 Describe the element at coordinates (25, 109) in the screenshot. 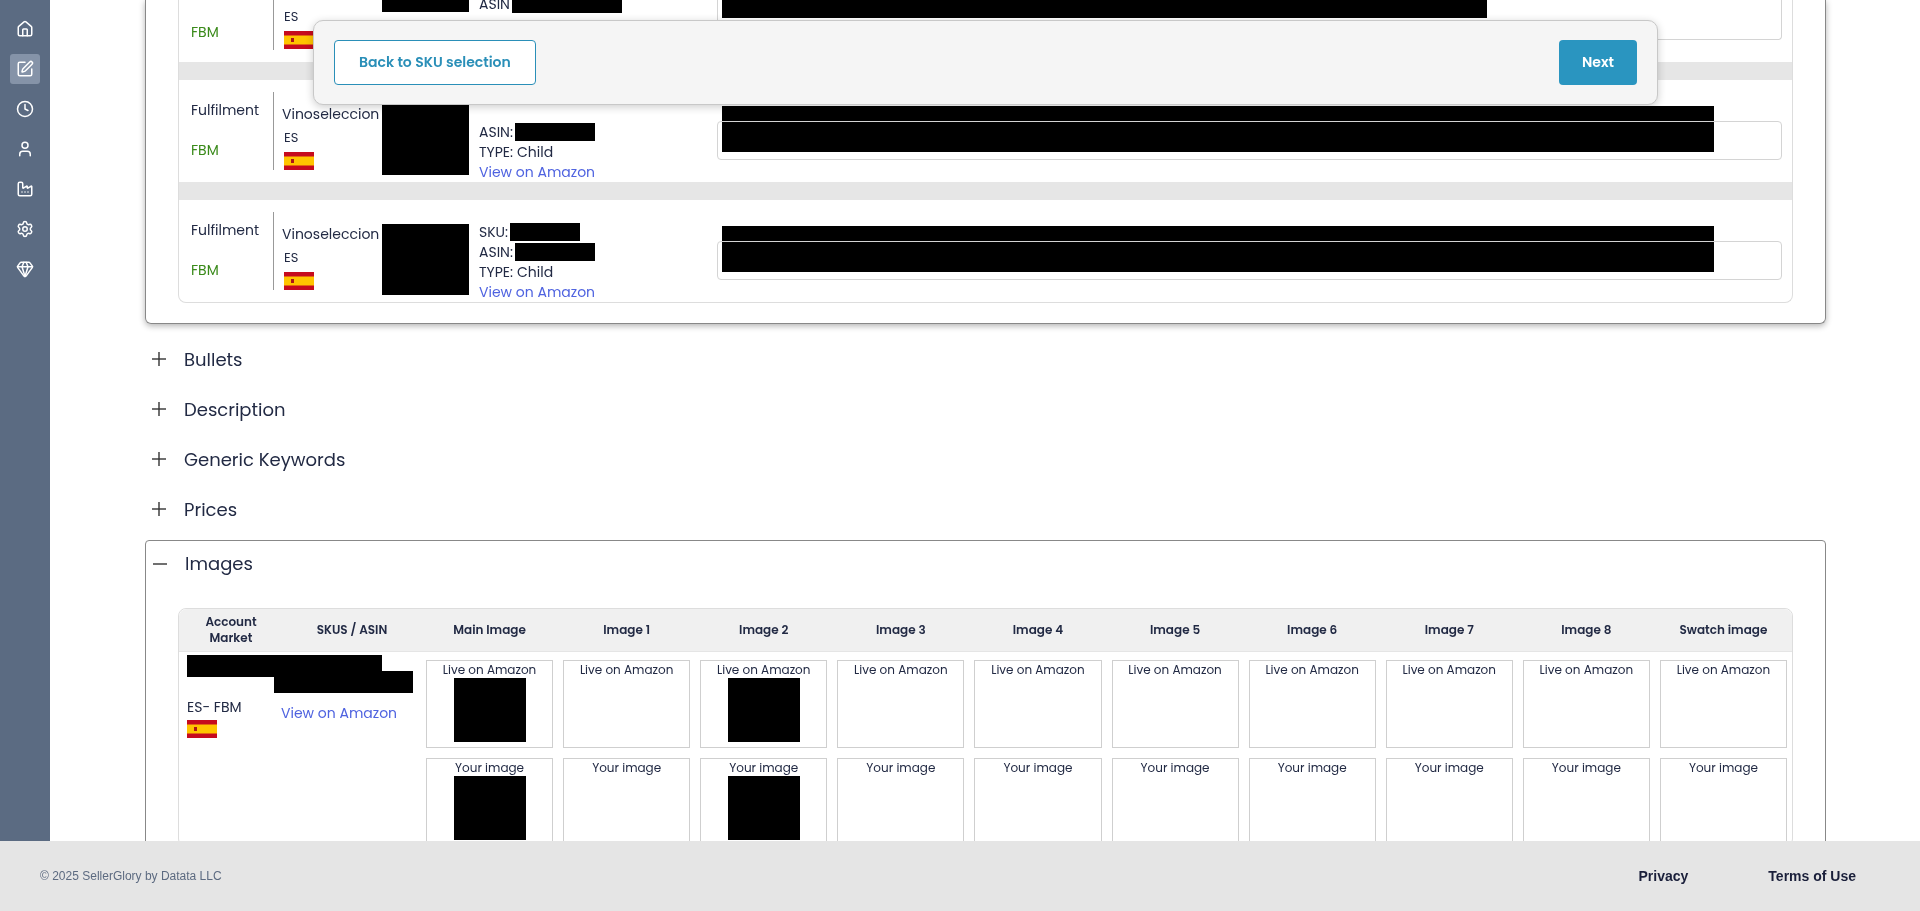

I see `clock-icon` at that location.